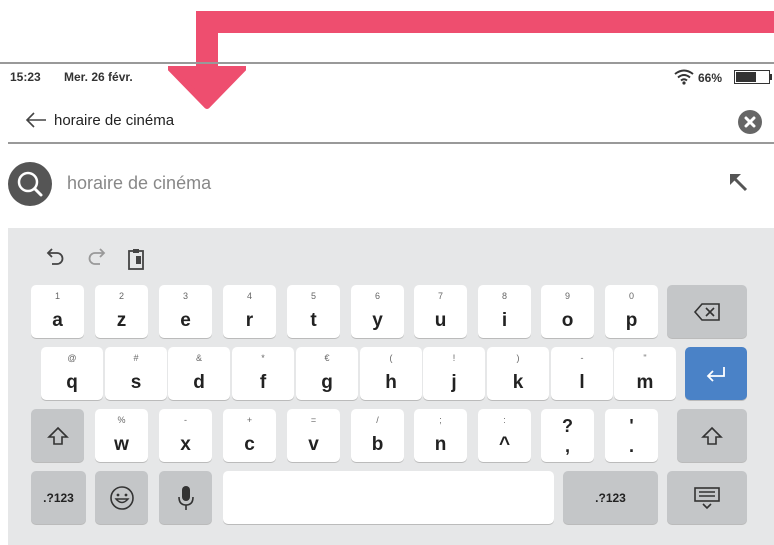  I want to click on undo-icon, so click(55, 258).